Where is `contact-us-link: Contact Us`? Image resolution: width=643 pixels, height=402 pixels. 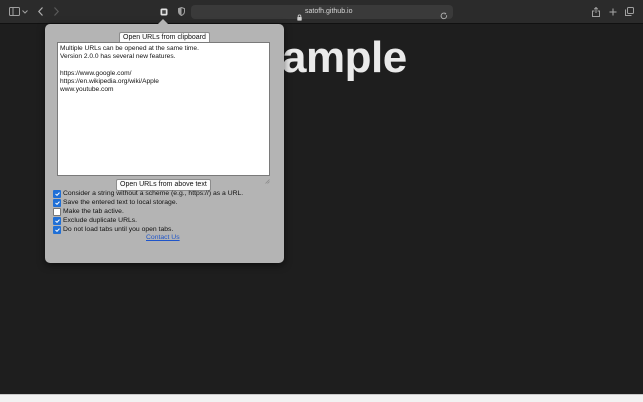
contact-us-link: Contact Us is located at coordinates (163, 237).